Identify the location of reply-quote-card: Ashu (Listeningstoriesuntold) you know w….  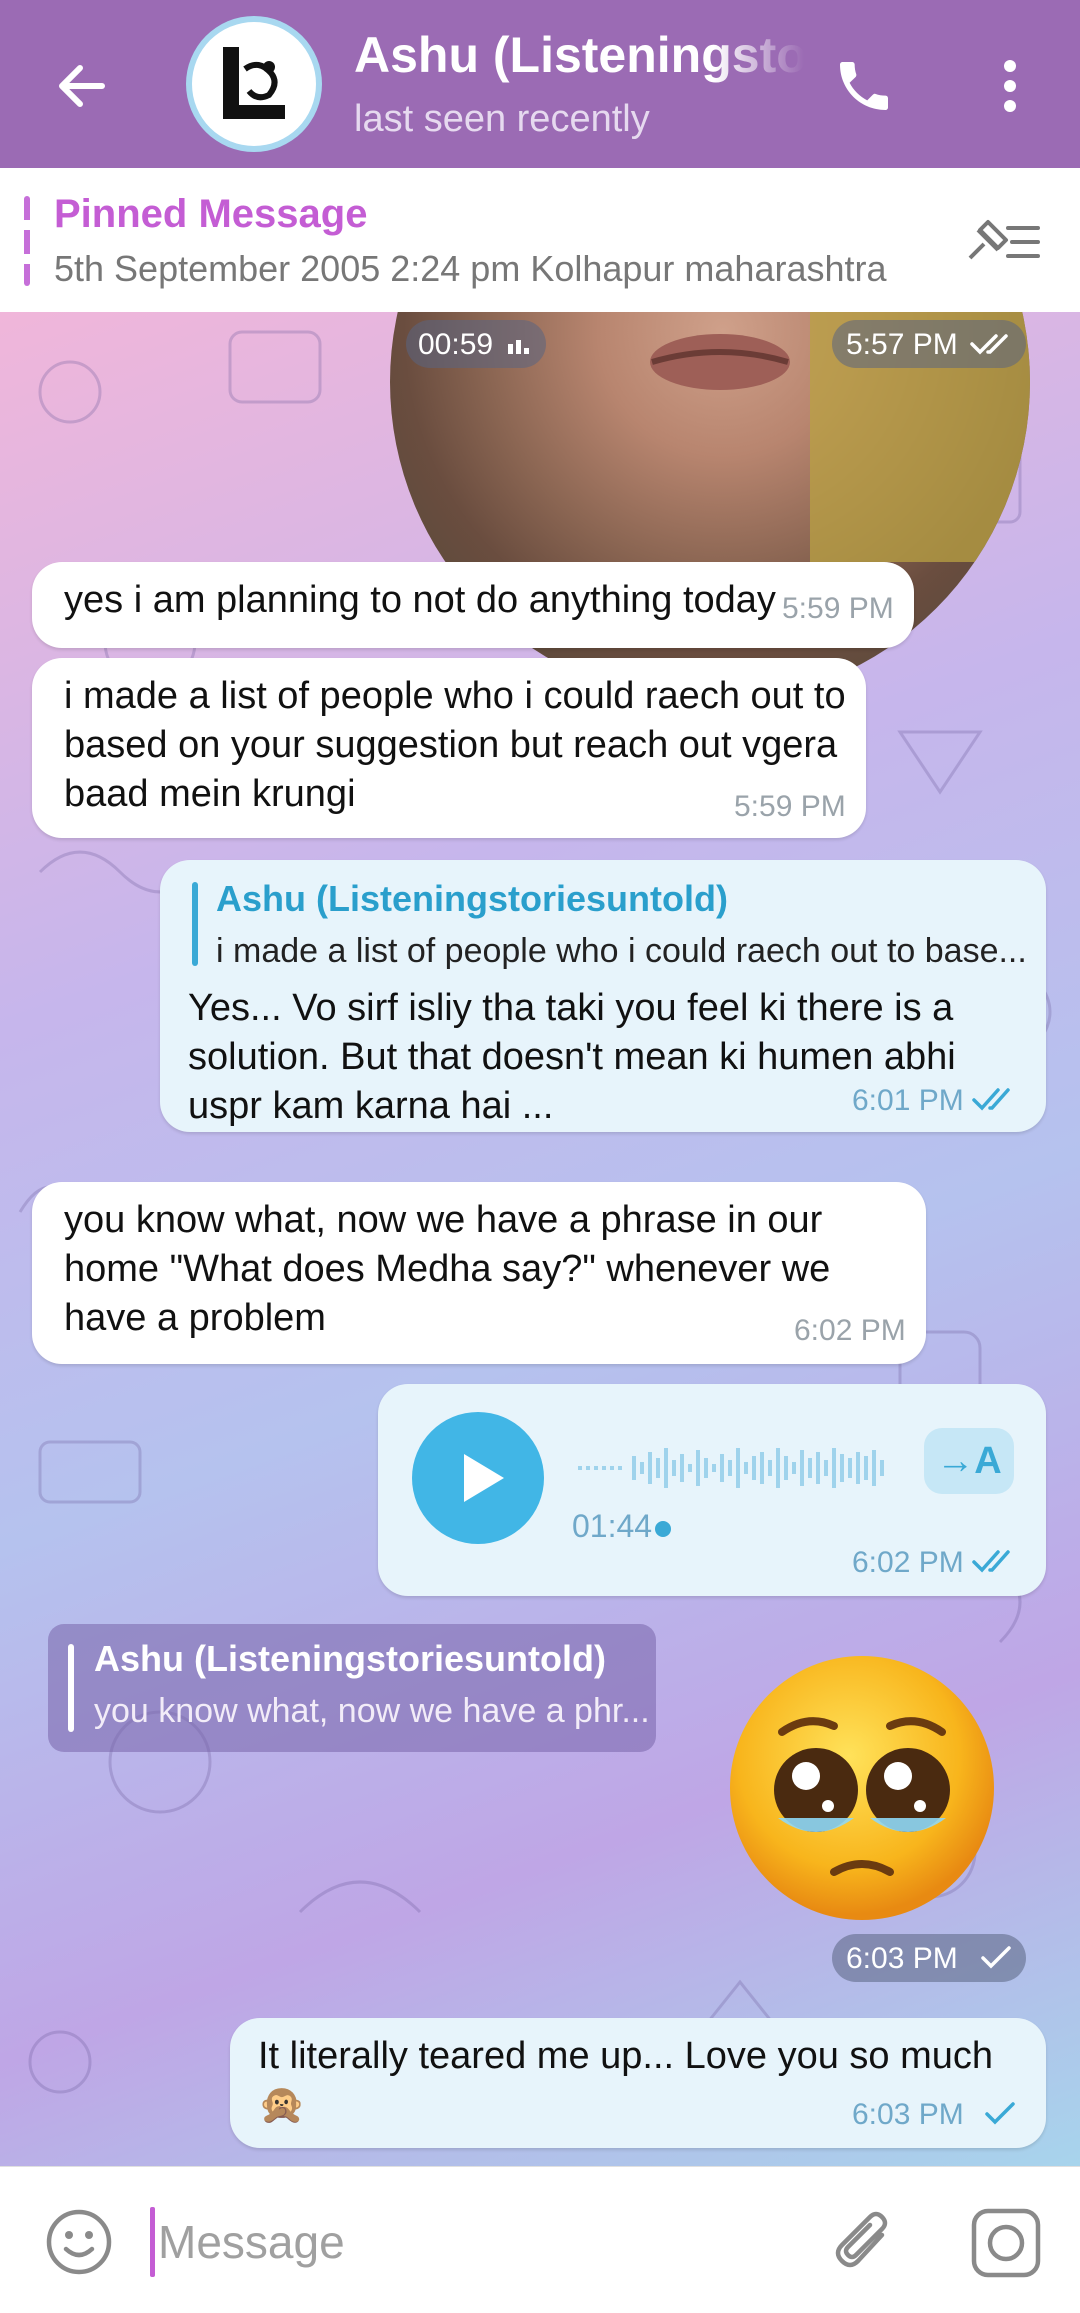
(352, 1688).